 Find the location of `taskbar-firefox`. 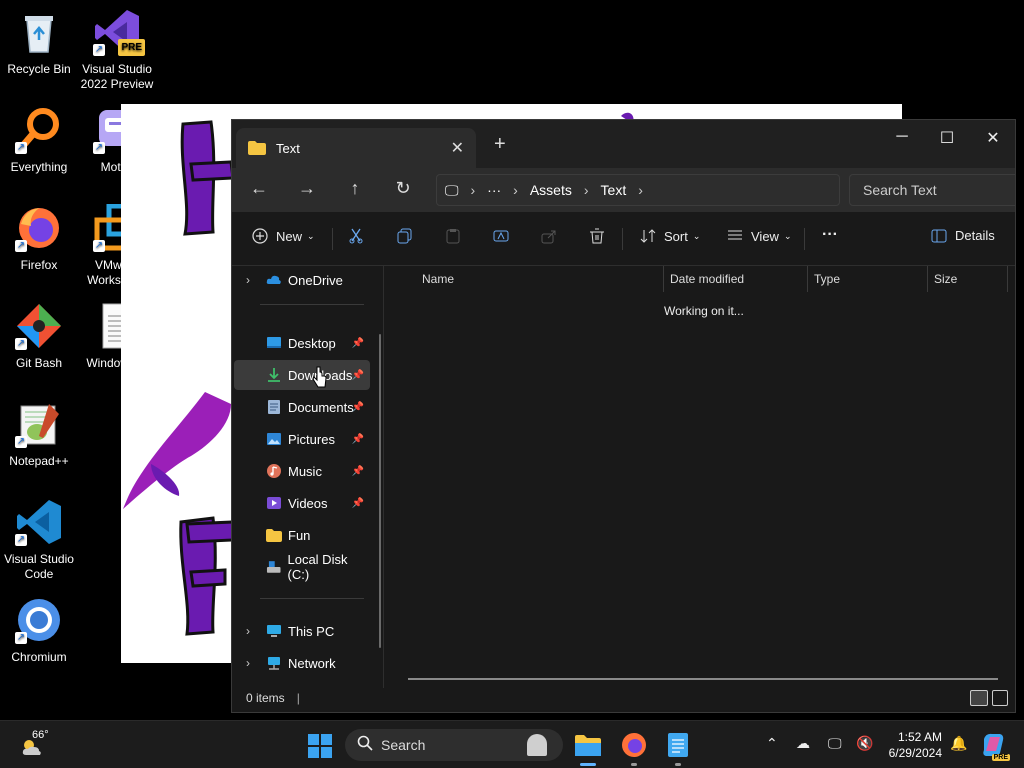

taskbar-firefox is located at coordinates (634, 748).